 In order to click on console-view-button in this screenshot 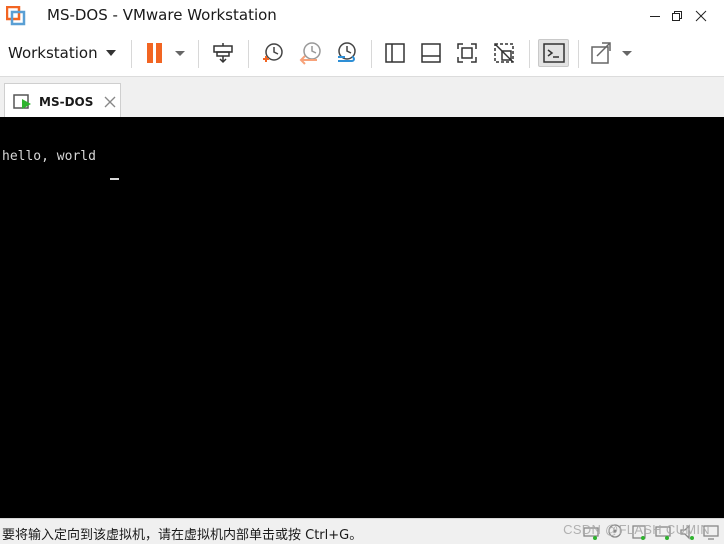, I will do `click(553, 53)`.